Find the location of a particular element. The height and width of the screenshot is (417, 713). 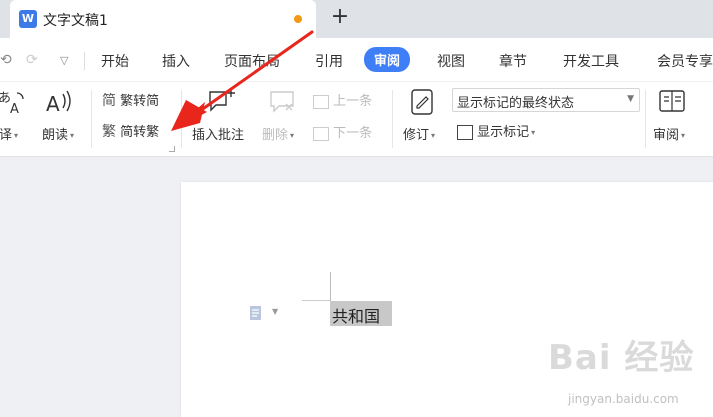

read-aloud-icon: A is located at coordinates (58, 103).